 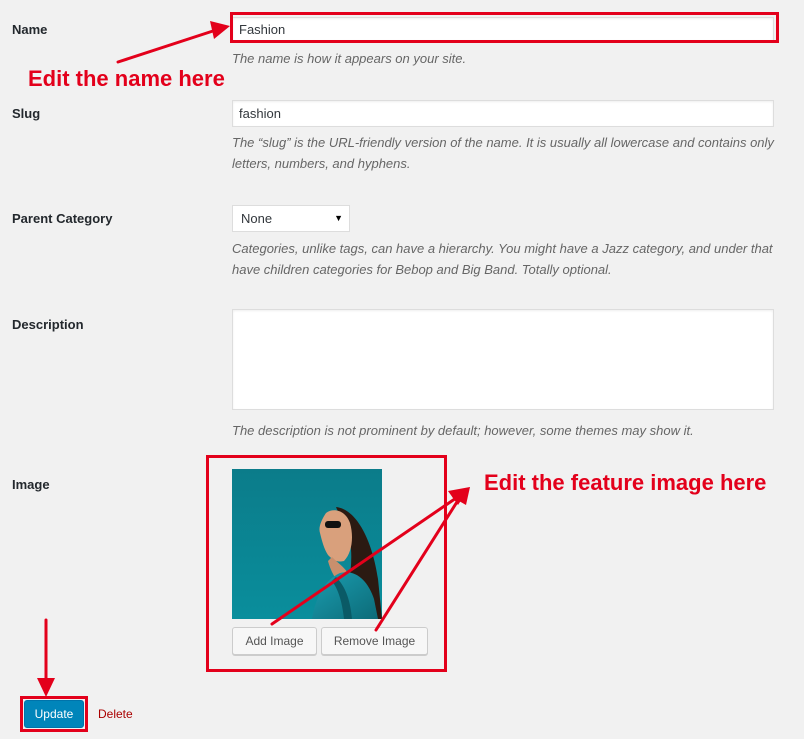 What do you see at coordinates (46, 687) in the screenshot?
I see `update-arrowhead-icon` at bounding box center [46, 687].